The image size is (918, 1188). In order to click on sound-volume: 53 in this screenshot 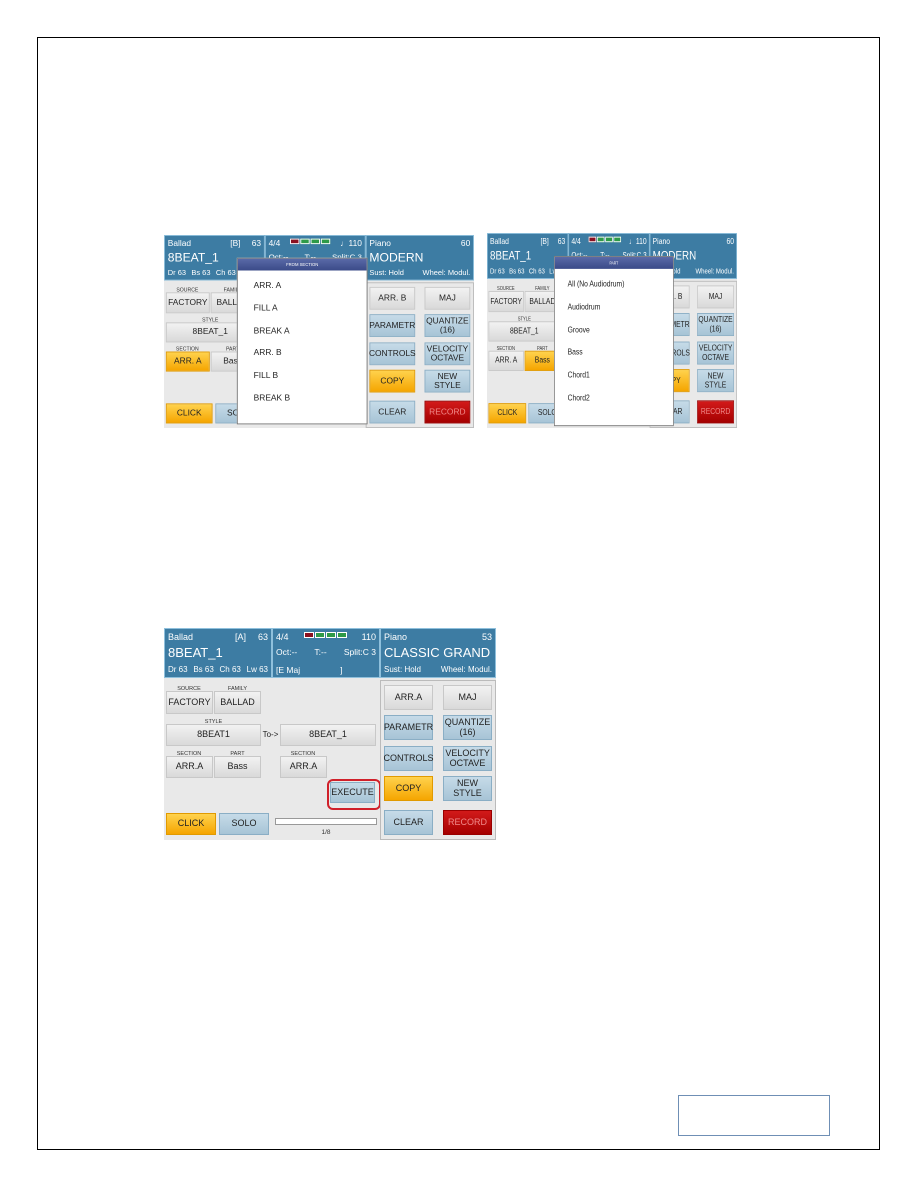, I will do `click(486, 637)`.